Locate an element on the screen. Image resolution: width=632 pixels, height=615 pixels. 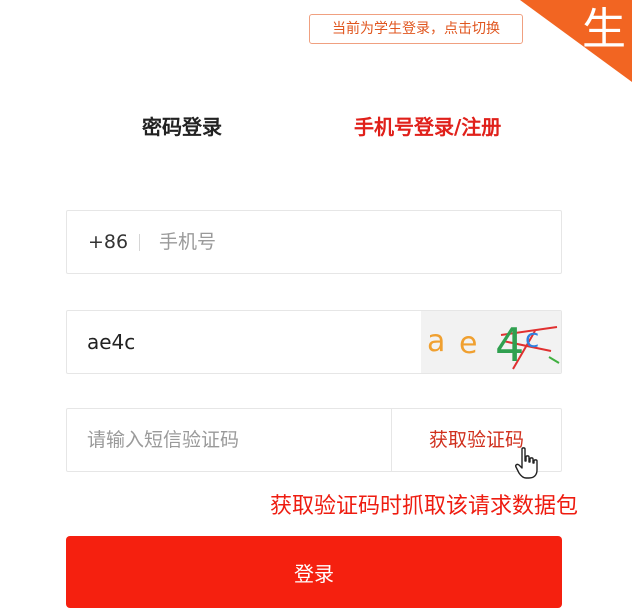
role-switch-notice: 当前为学生登录，点击切换 is located at coordinates (416, 29).